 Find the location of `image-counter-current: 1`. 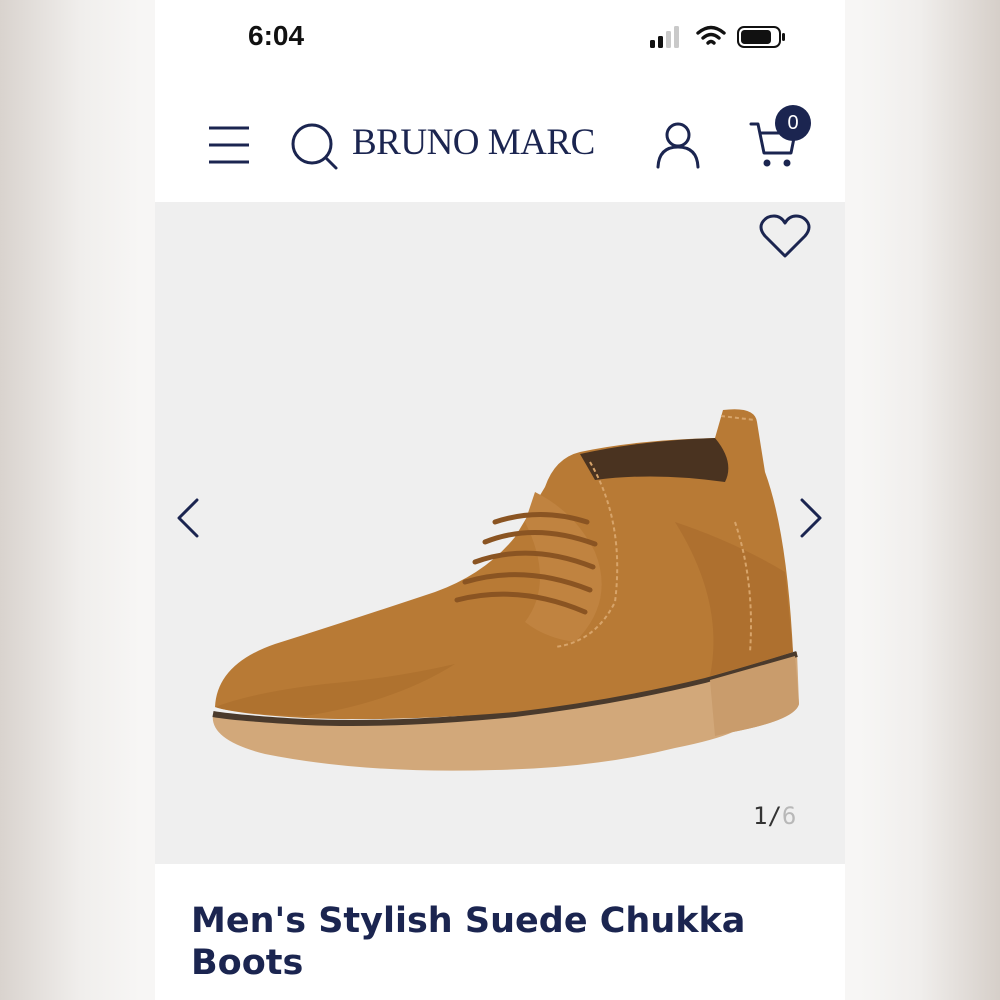

image-counter-current: 1 is located at coordinates (760, 816).